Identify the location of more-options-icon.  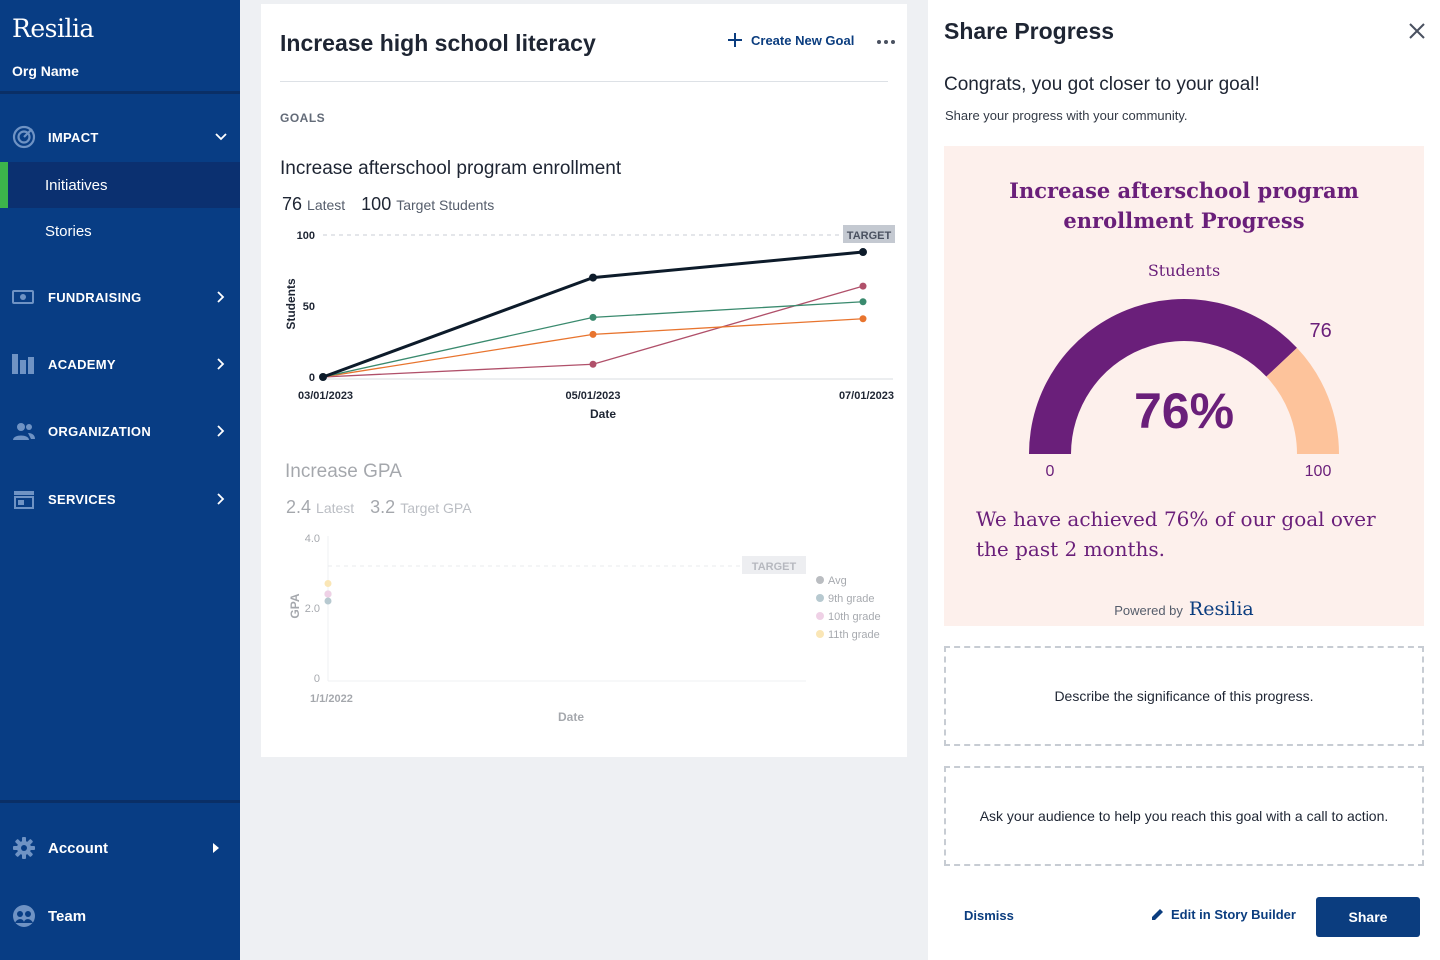
(886, 42).